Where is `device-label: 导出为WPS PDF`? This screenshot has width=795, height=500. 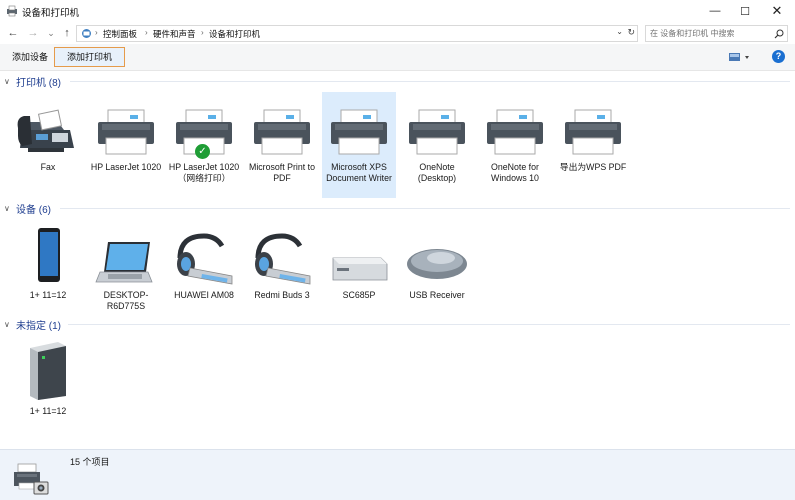 device-label: 导出为WPS PDF is located at coordinates (593, 167).